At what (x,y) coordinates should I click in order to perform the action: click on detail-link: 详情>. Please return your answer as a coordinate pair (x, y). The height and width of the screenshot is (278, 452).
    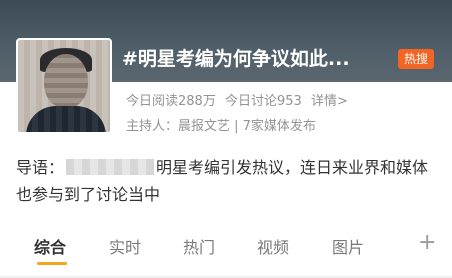
    Looking at the image, I should click on (329, 101).